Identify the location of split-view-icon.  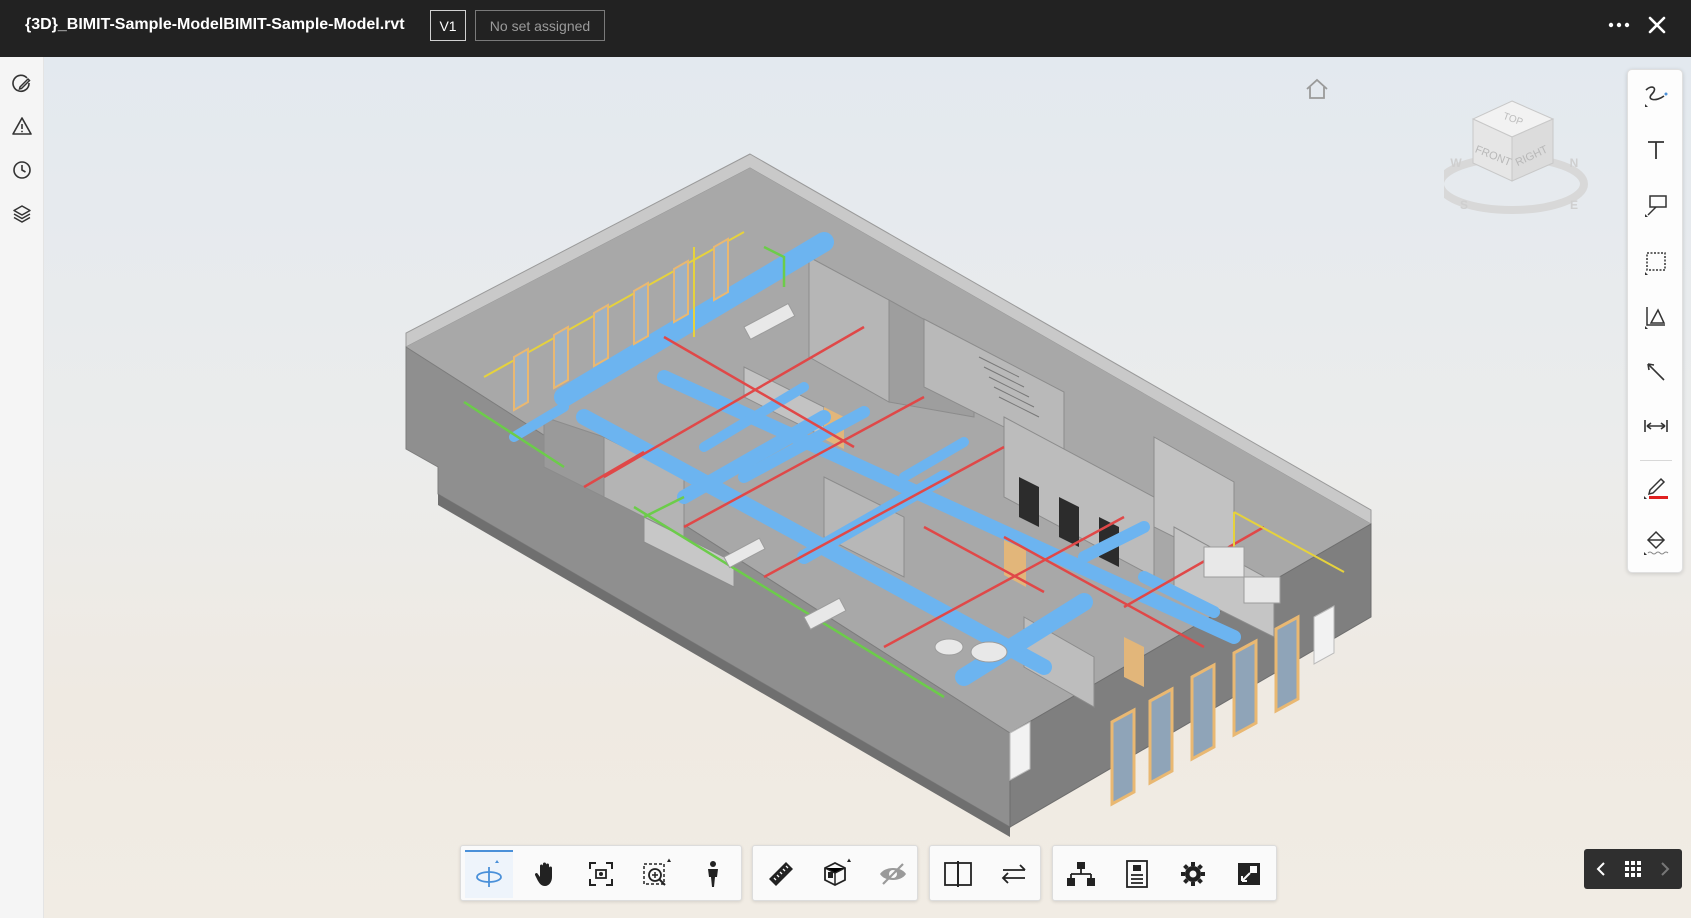
(958, 874).